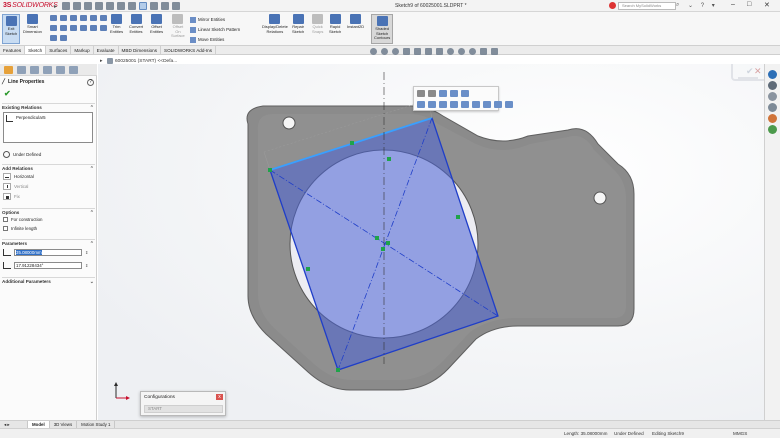 This screenshot has width=780, height=438. What do you see at coordinates (11, 196) in the screenshot?
I see `relation-fix: Fix` at bounding box center [11, 196].